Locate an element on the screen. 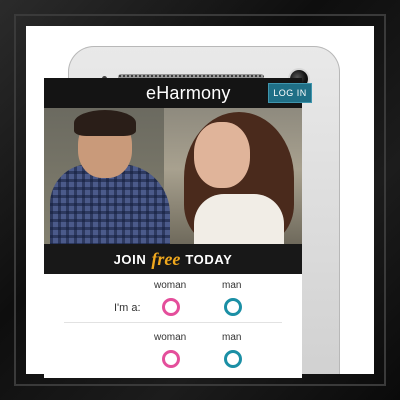 The image size is (400, 400). photo-man-hair is located at coordinates (105, 123).